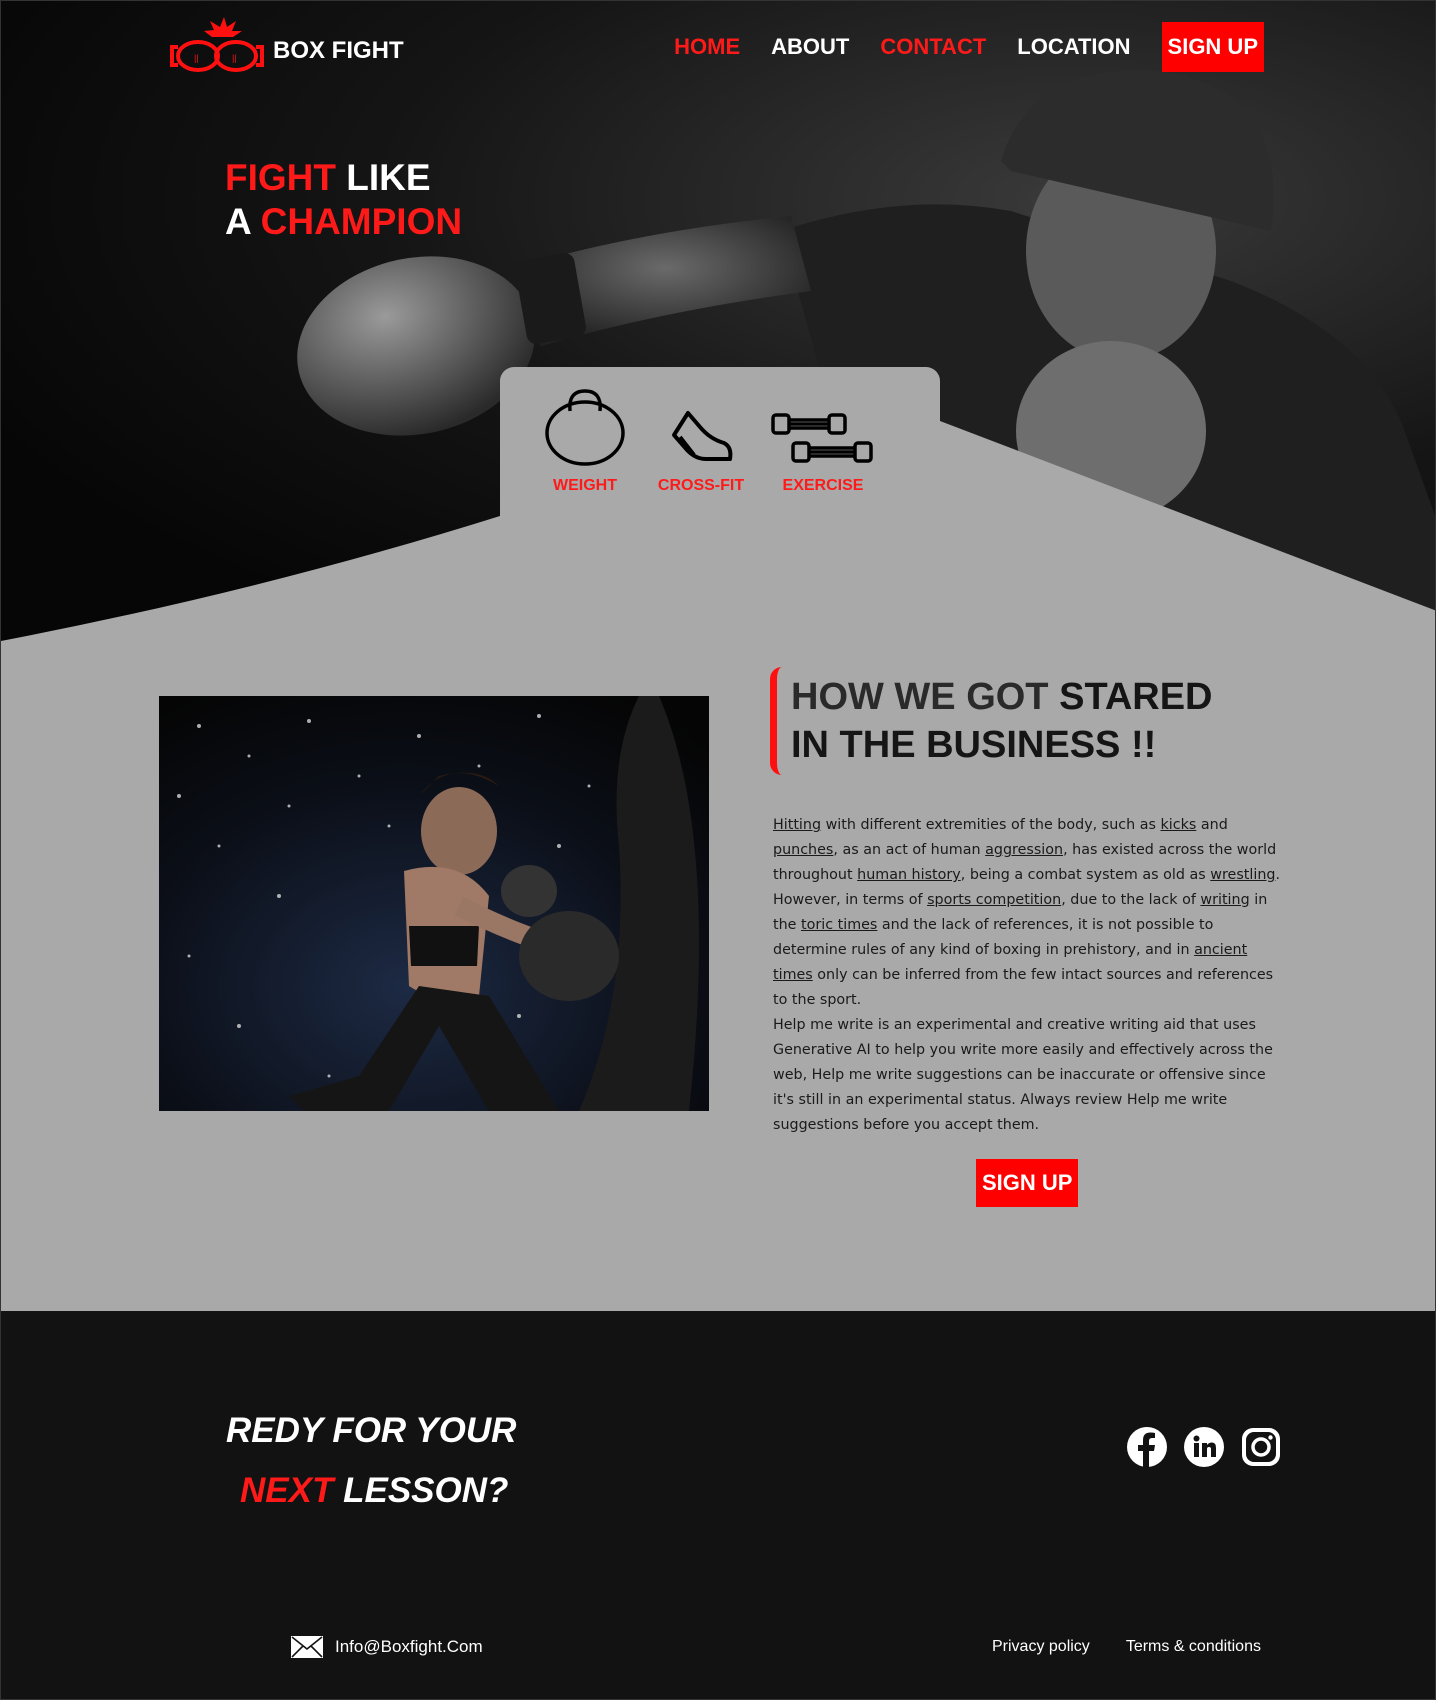  Describe the element at coordinates (585, 485) in the screenshot. I see `feature-weight-label: WEIGHT` at that location.